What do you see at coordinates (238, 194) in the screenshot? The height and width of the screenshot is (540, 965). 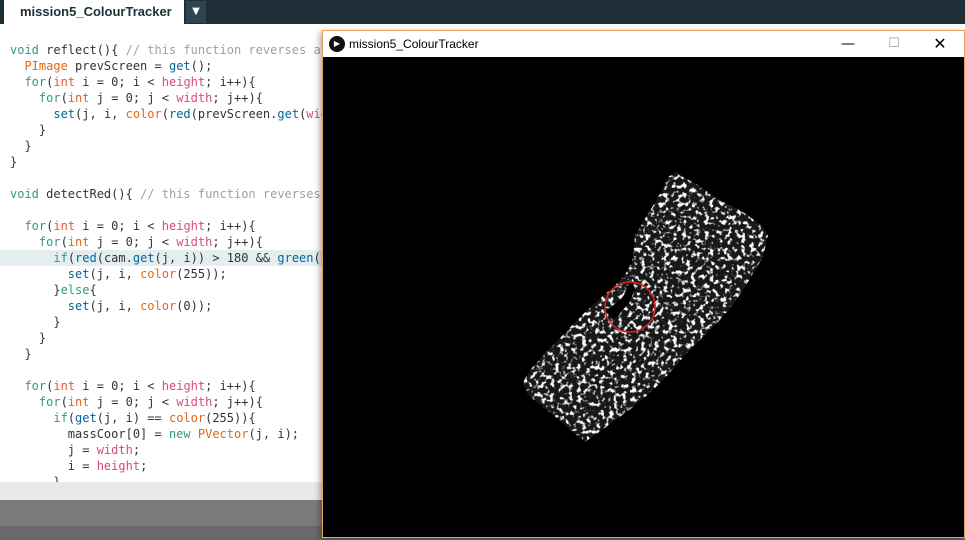 I see `code-token: // this function reverses a` at bounding box center [238, 194].